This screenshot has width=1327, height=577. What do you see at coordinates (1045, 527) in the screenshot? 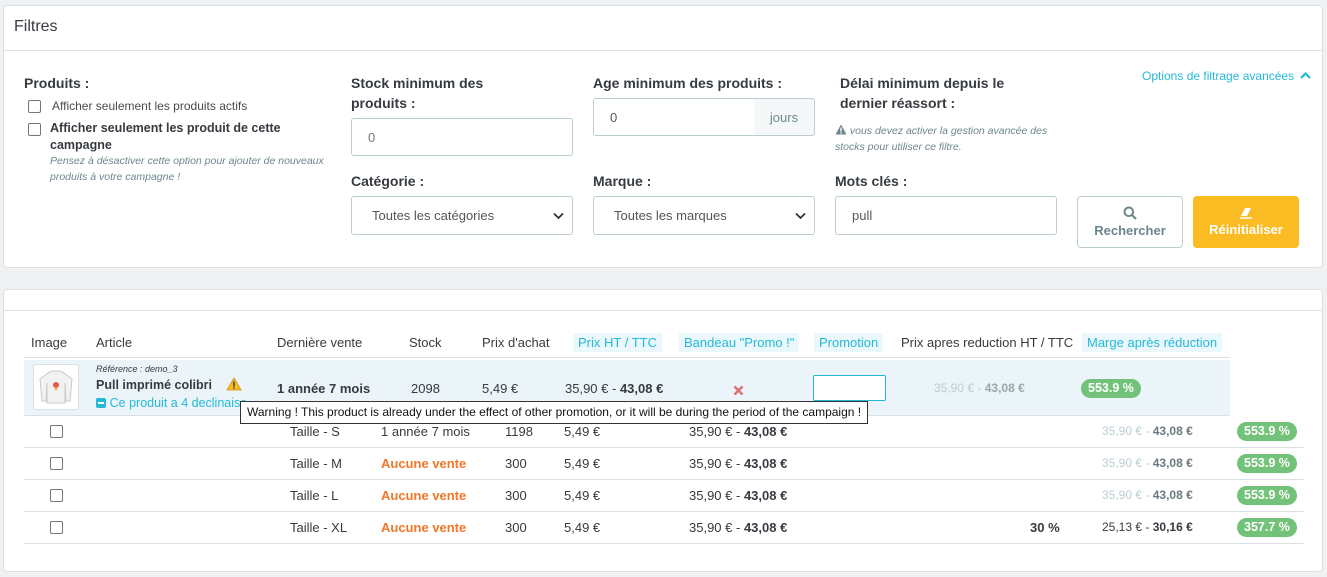
I see `variant-promo: 30 %` at bounding box center [1045, 527].